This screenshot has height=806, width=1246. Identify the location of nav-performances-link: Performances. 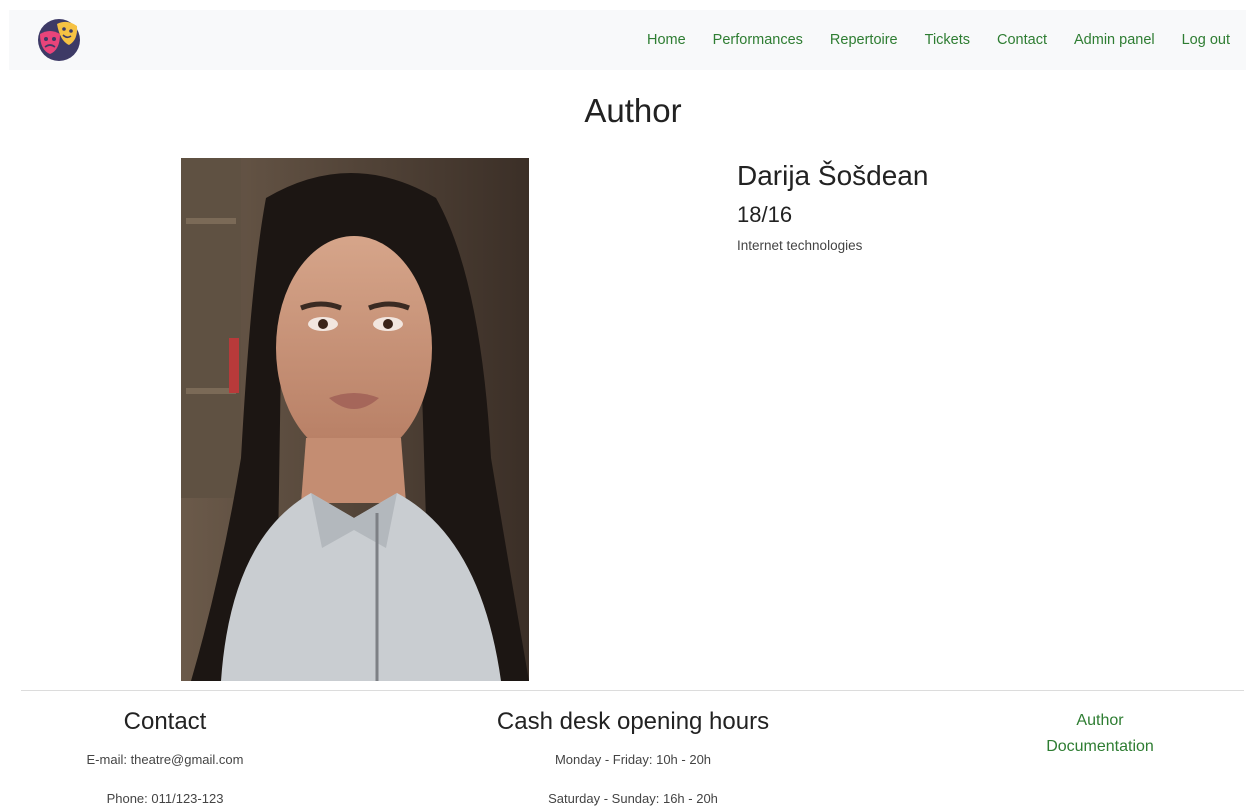
(758, 40).